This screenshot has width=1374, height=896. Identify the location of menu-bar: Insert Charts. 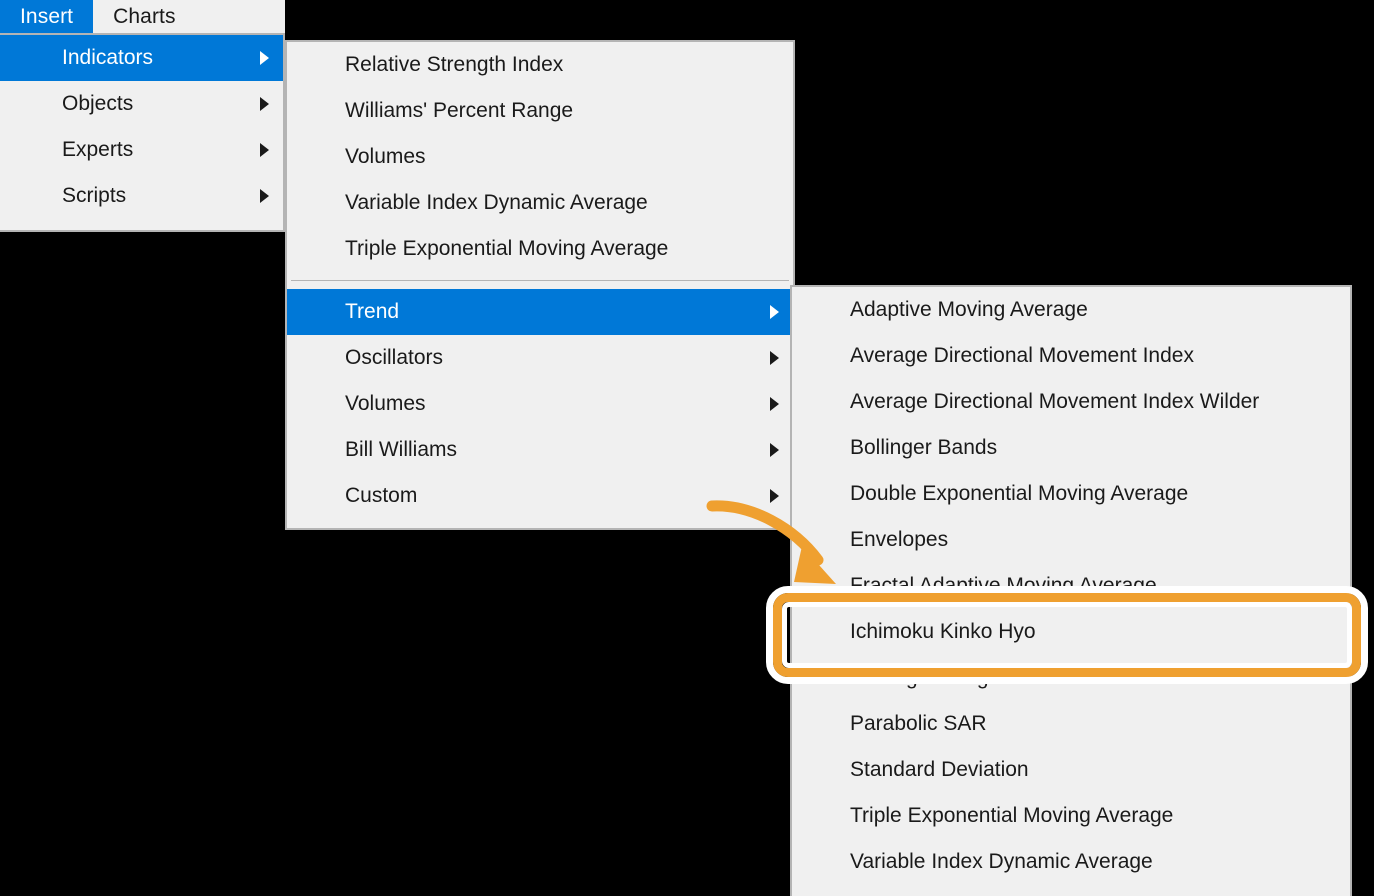
(142, 16).